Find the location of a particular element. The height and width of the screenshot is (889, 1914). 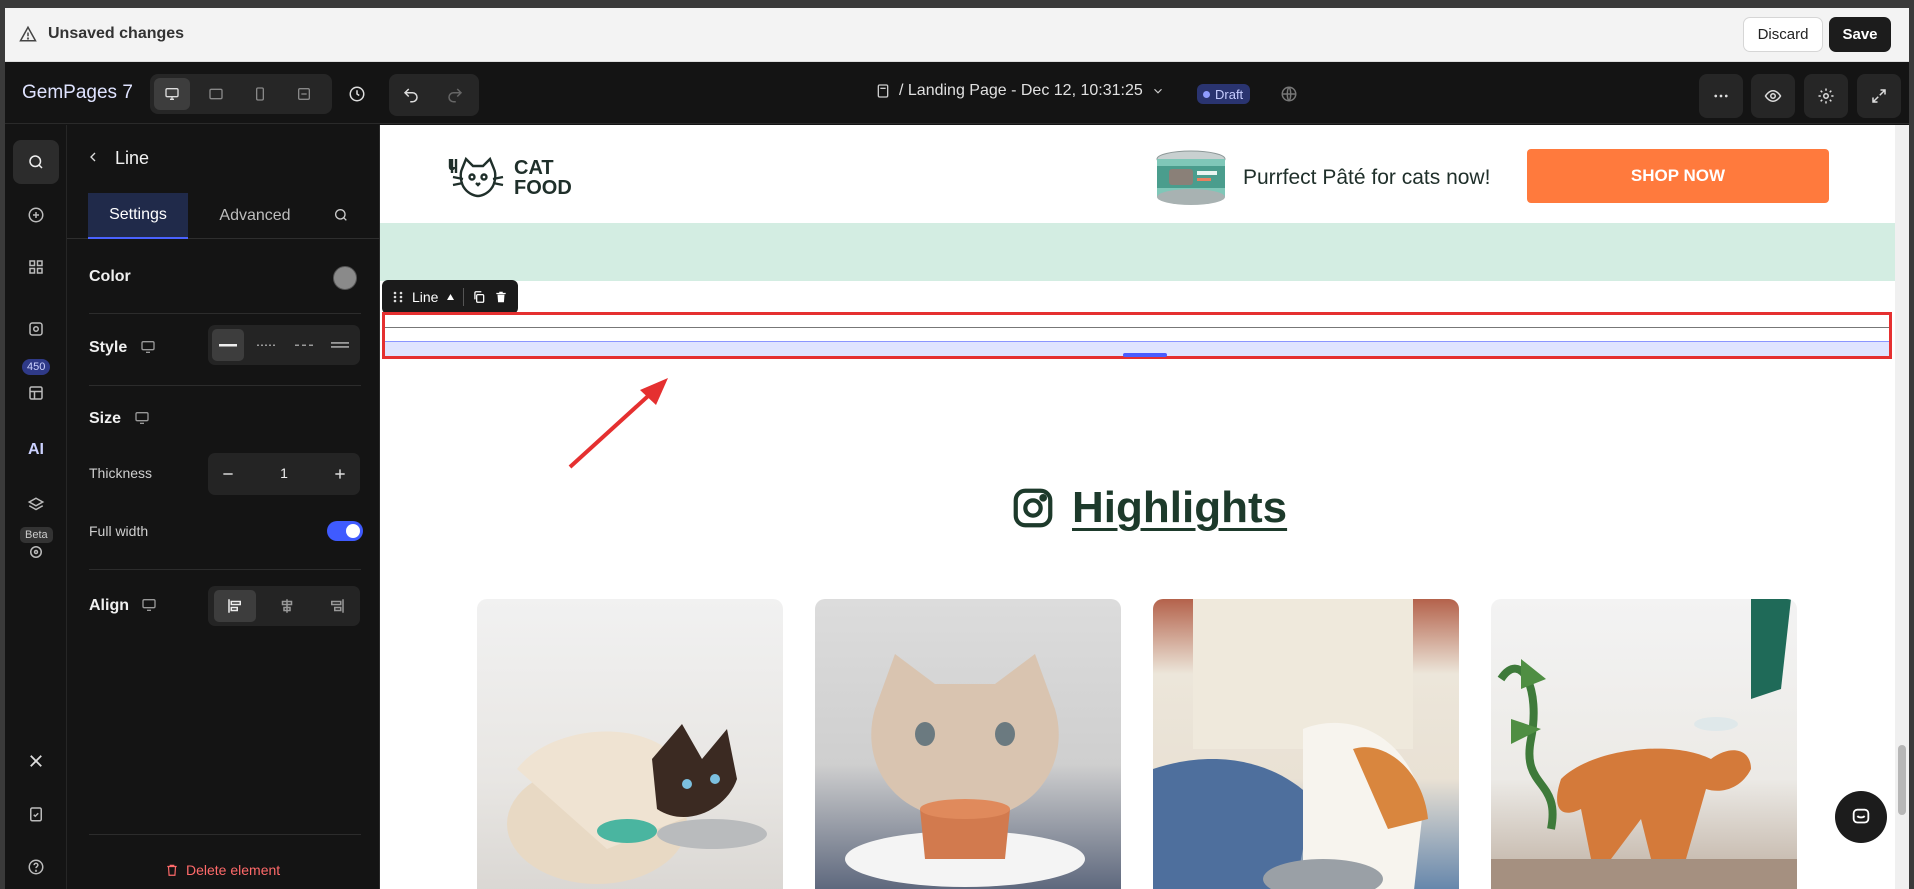

rail-pages-button is located at coordinates (36, 329).